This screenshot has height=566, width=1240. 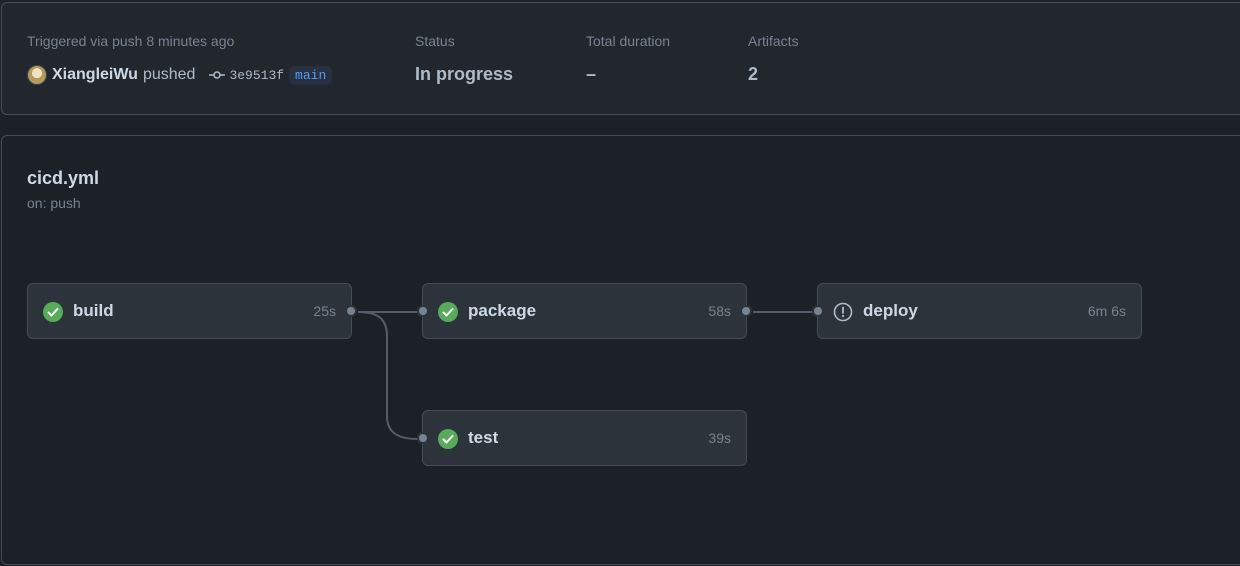 I want to click on job-name: deploy, so click(x=890, y=310).